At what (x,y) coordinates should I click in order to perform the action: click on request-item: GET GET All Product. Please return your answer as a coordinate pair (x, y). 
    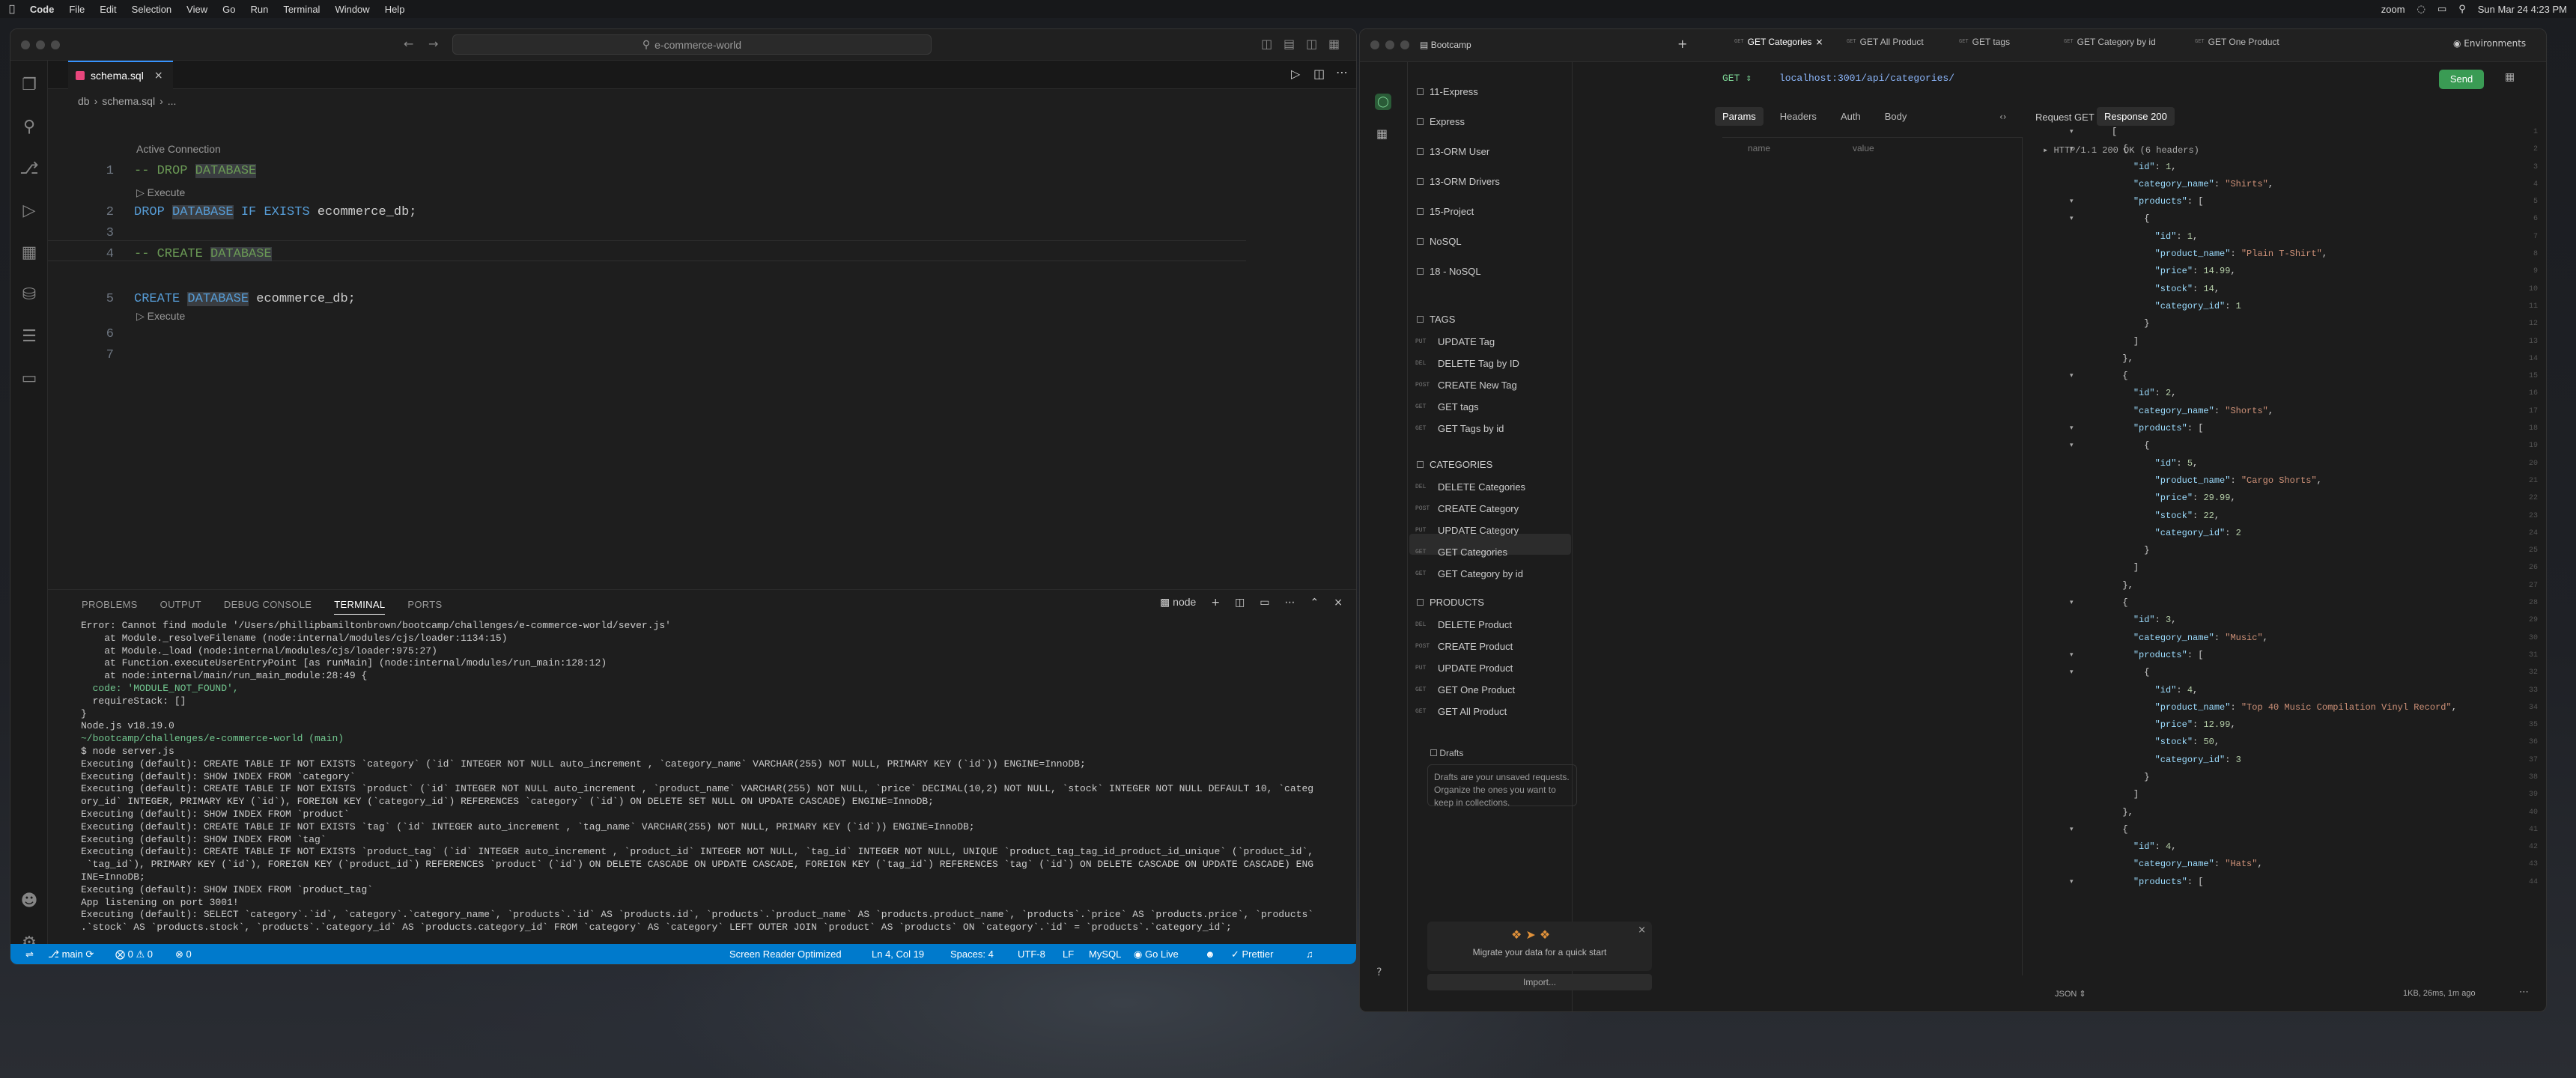
    Looking at the image, I should click on (1461, 711).